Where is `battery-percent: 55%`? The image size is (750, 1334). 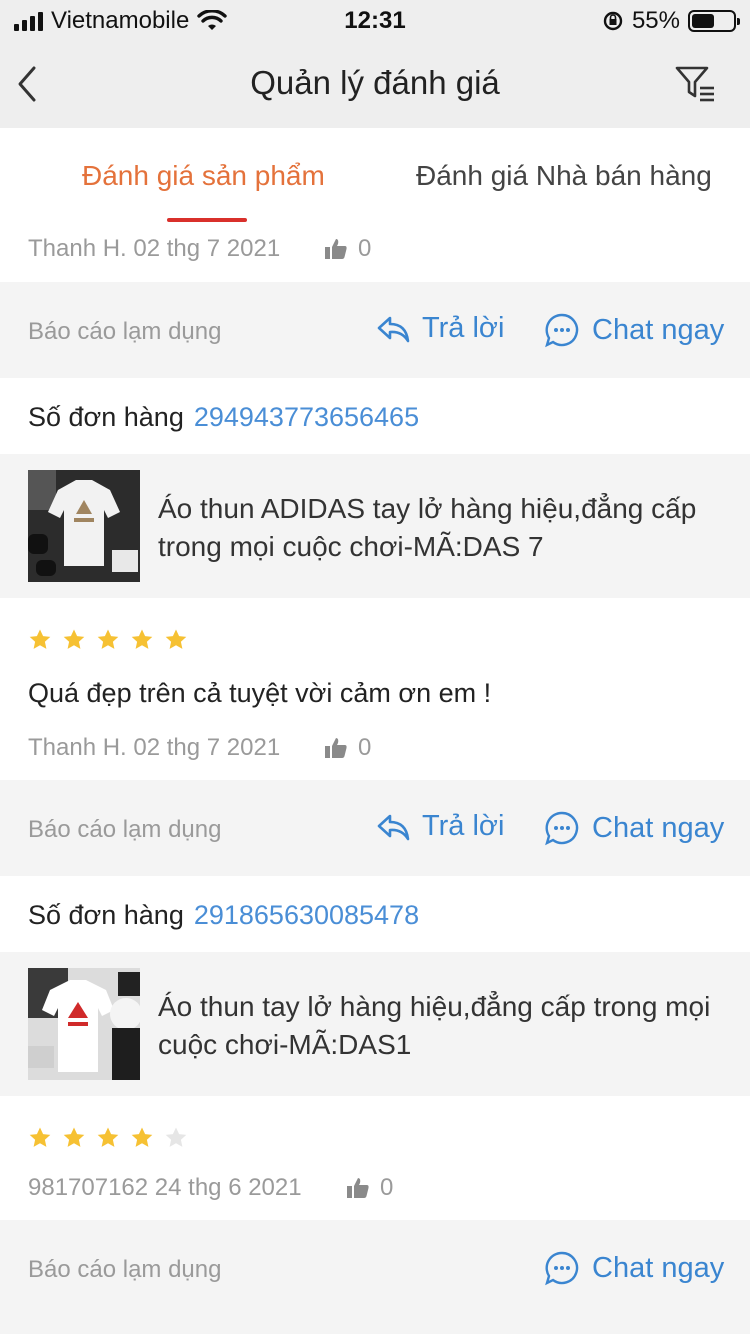 battery-percent: 55% is located at coordinates (655, 20).